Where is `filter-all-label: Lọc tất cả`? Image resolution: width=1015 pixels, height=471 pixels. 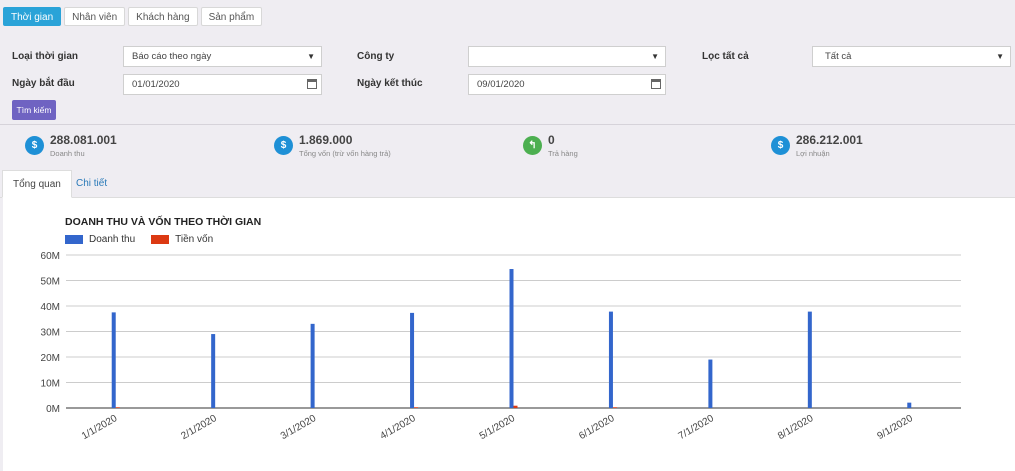 filter-all-label: Lọc tất cả is located at coordinates (725, 56).